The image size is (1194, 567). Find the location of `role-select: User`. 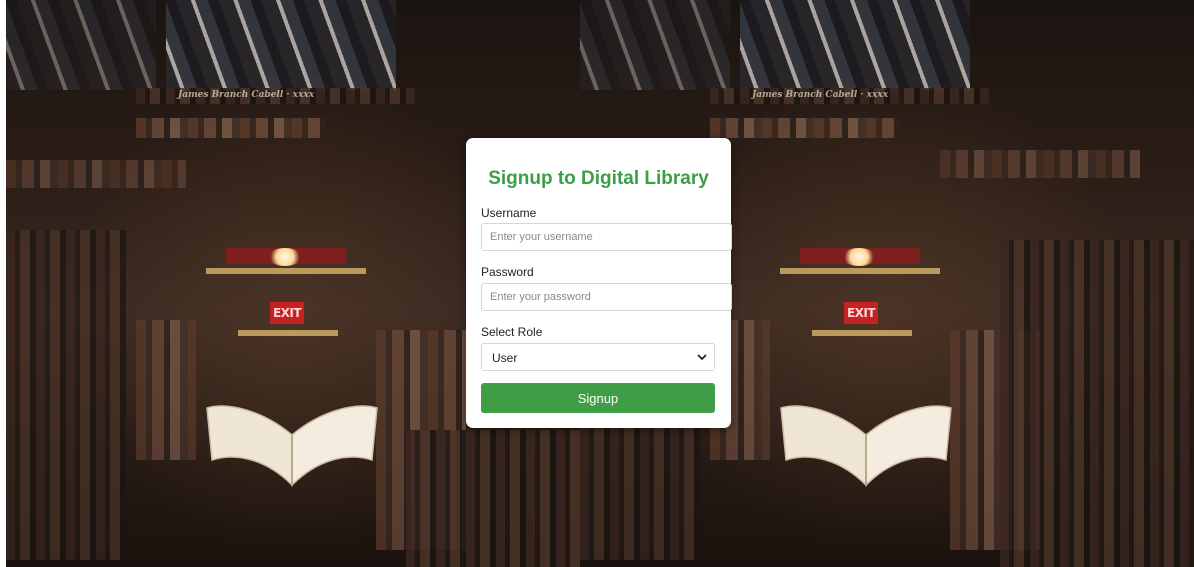

role-select: User is located at coordinates (598, 357).